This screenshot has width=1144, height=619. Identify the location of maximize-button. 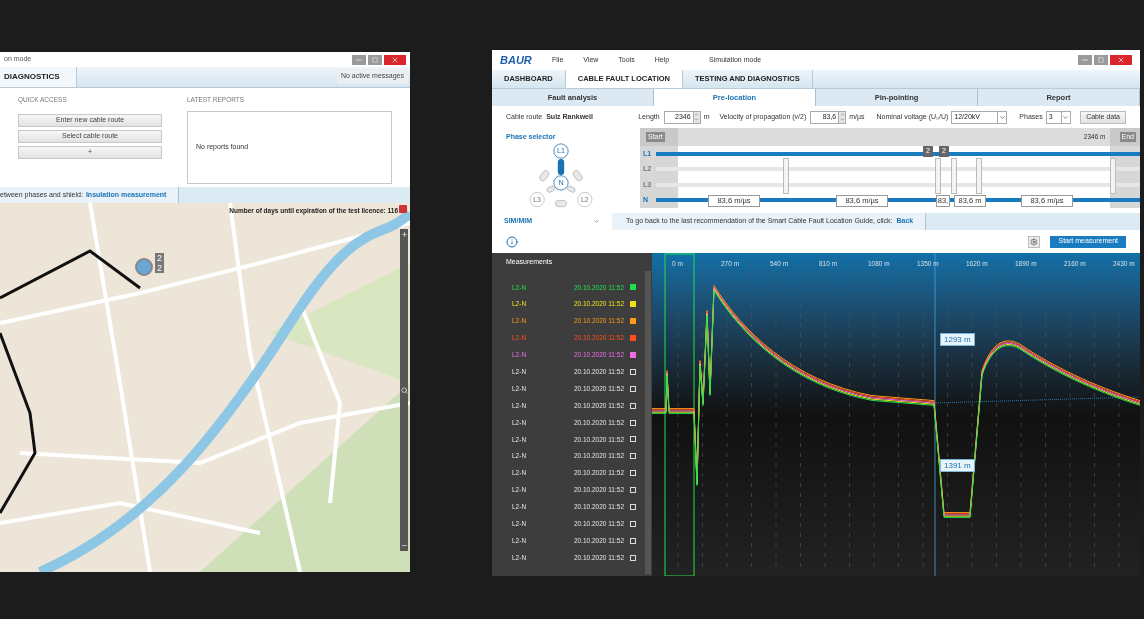
(375, 59).